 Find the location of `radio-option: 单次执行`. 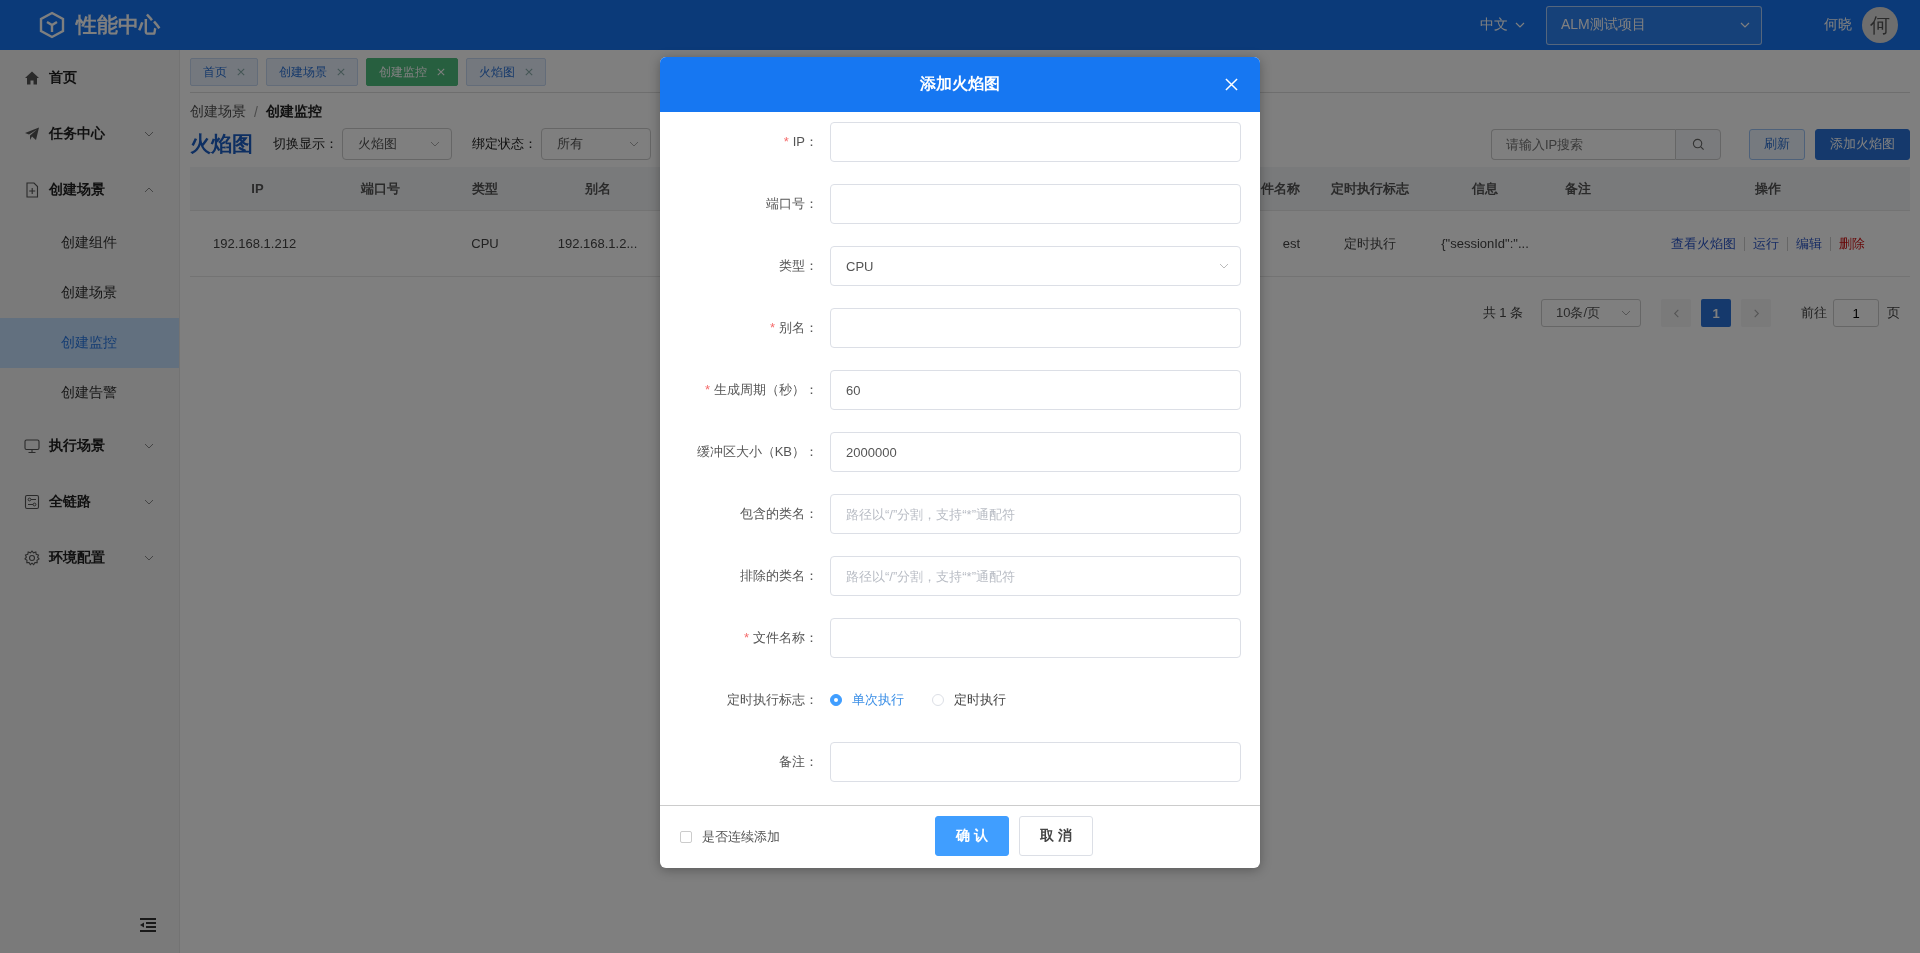

radio-option: 单次执行 is located at coordinates (867, 700).